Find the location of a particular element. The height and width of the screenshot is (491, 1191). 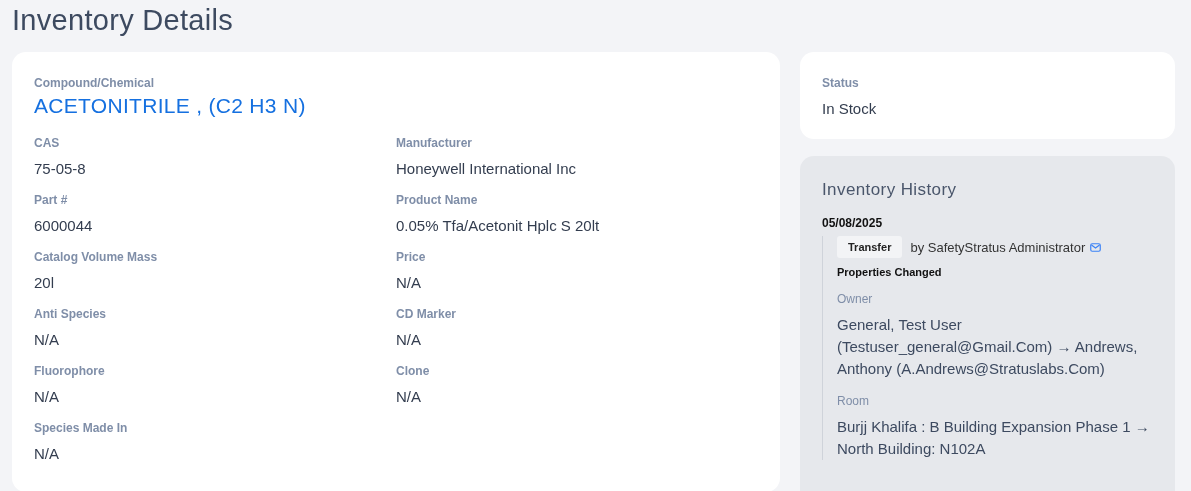

mail-icon is located at coordinates (1096, 247).